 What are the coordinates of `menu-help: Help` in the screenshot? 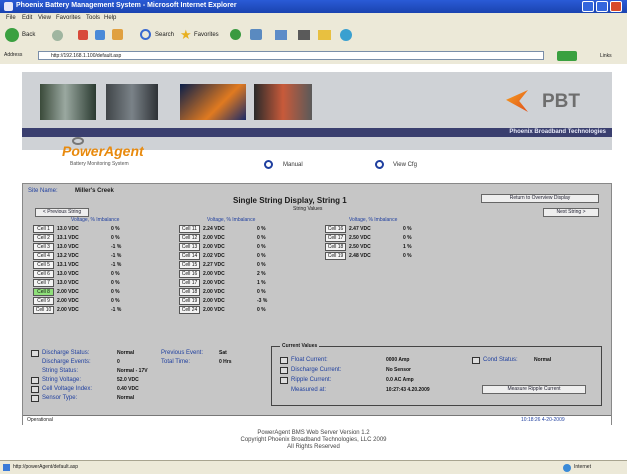 It's located at (110, 18).